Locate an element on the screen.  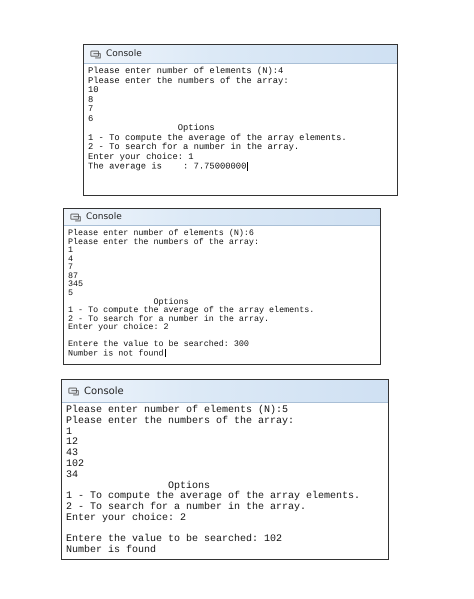
console-line: 12 is located at coordinates (73, 443).